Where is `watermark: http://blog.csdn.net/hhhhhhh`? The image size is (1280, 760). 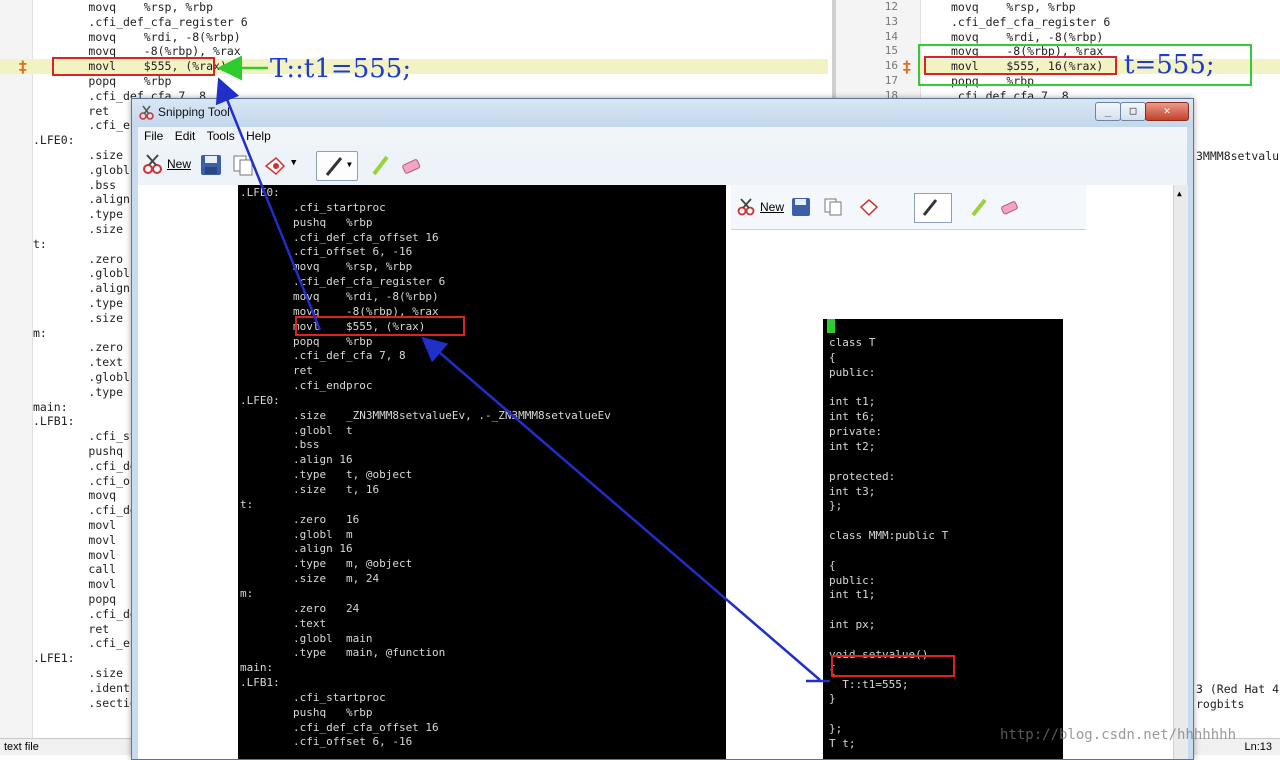 watermark: http://blog.csdn.net/hhhhhhh is located at coordinates (1118, 735).